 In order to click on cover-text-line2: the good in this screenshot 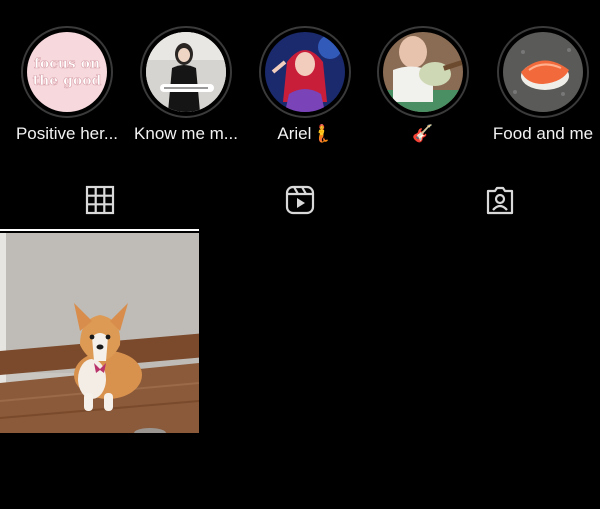, I will do `click(67, 81)`.